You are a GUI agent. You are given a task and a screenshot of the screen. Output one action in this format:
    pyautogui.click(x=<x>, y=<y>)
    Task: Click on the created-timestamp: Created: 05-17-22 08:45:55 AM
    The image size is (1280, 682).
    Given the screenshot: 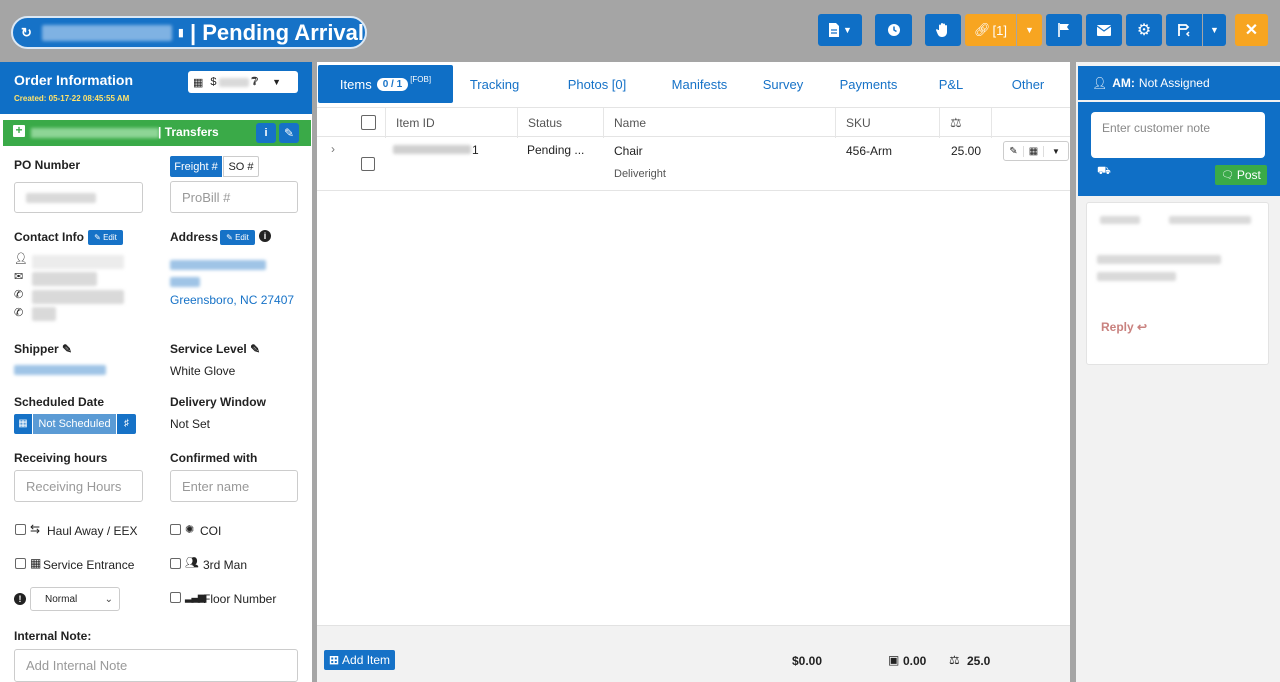 What is the action you would take?
    pyautogui.click(x=72, y=98)
    